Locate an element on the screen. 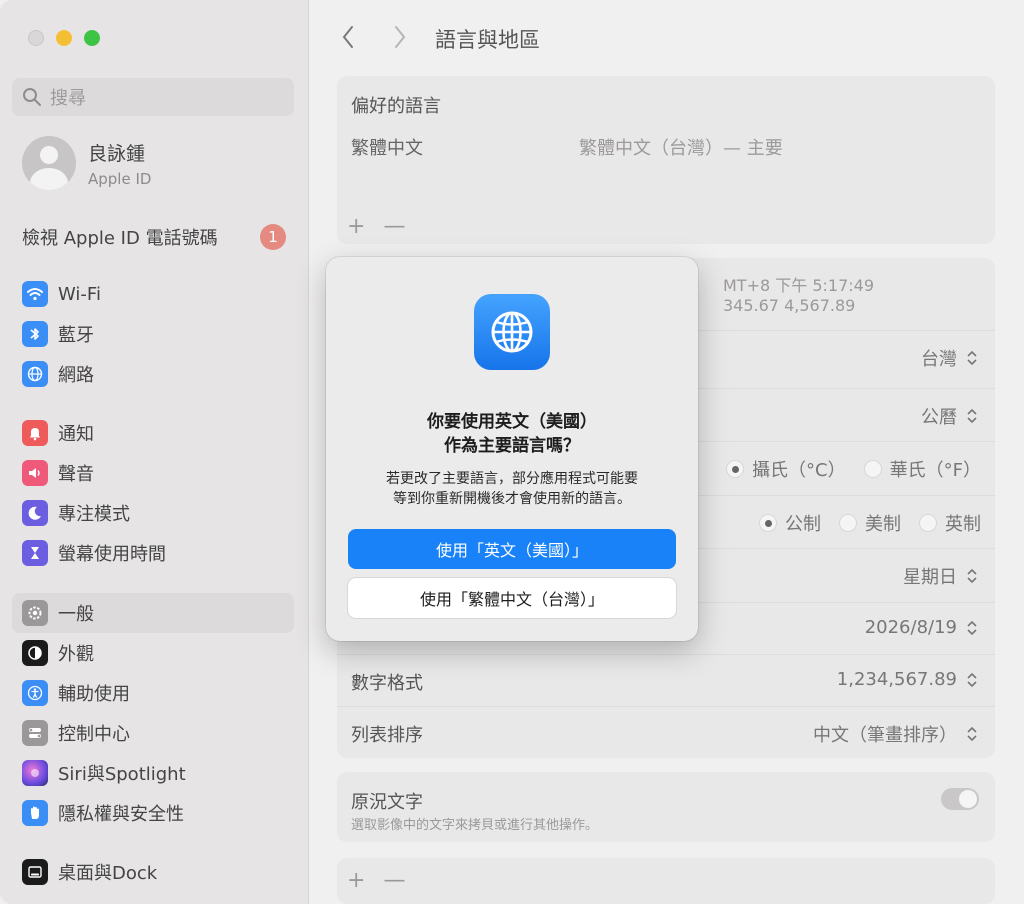 This screenshot has width=1024, height=904. close-window-button is located at coordinates (36, 38).